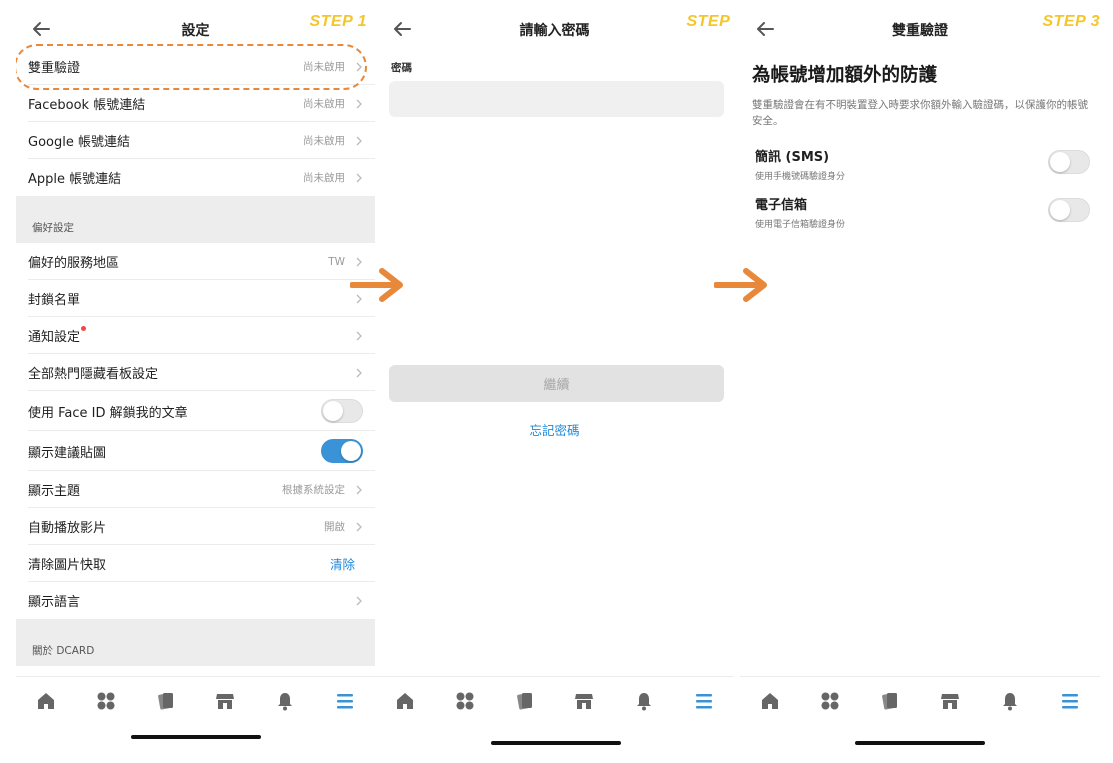  What do you see at coordinates (920, 24) in the screenshot?
I see `two-factor-topbar: 雙重驗證 STEP 3` at bounding box center [920, 24].